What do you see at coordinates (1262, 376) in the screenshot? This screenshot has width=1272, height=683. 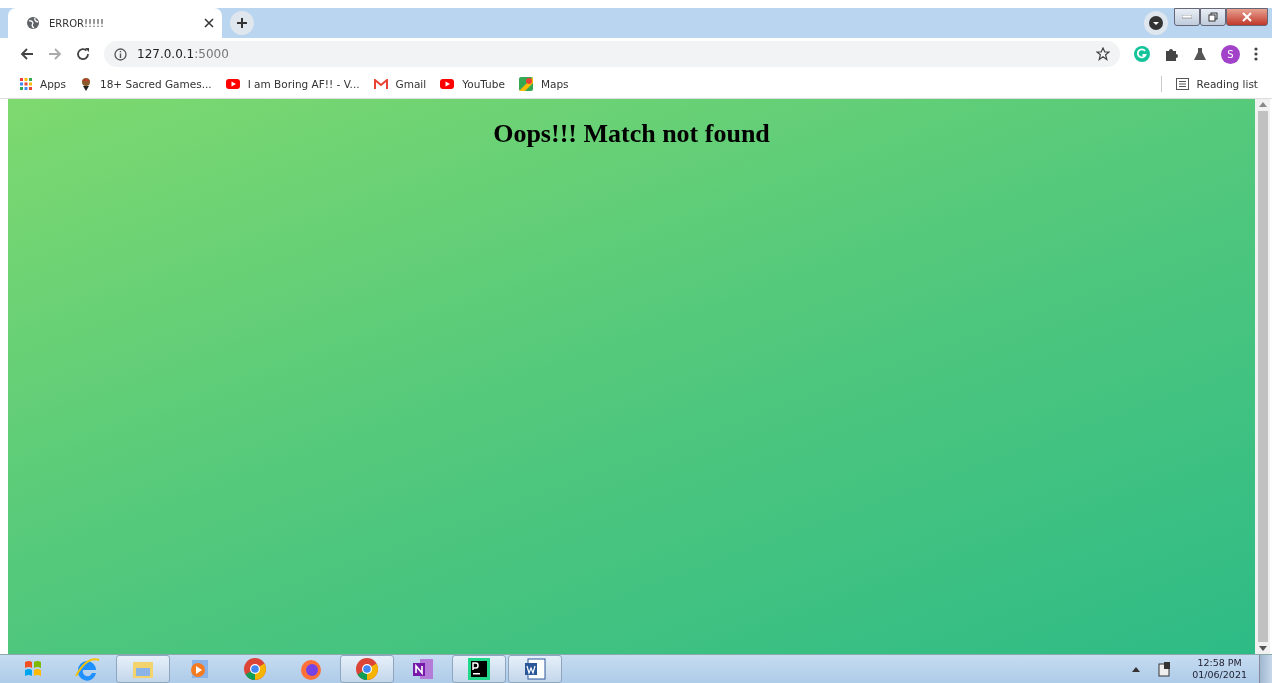 I see `scrollbar` at bounding box center [1262, 376].